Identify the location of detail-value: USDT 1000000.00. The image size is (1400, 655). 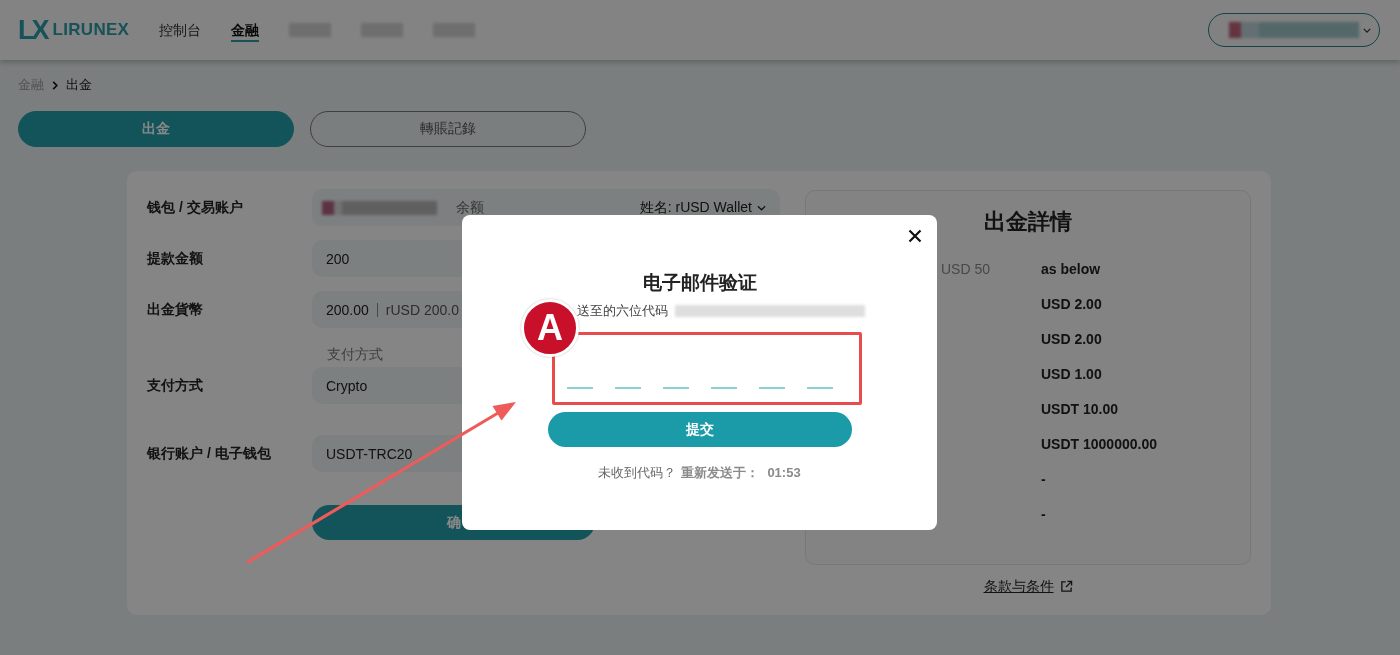
(1099, 443).